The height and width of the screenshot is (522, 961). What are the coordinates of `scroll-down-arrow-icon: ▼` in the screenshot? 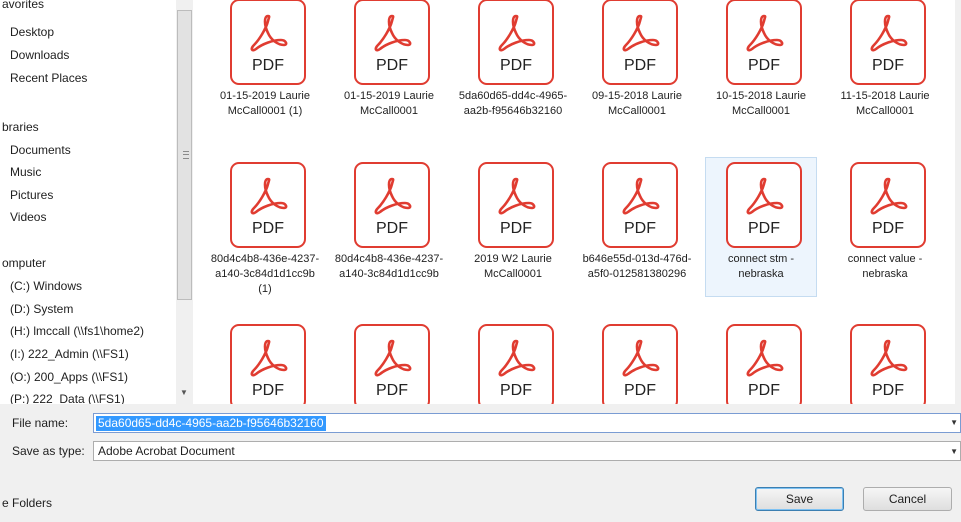 It's located at (184, 392).